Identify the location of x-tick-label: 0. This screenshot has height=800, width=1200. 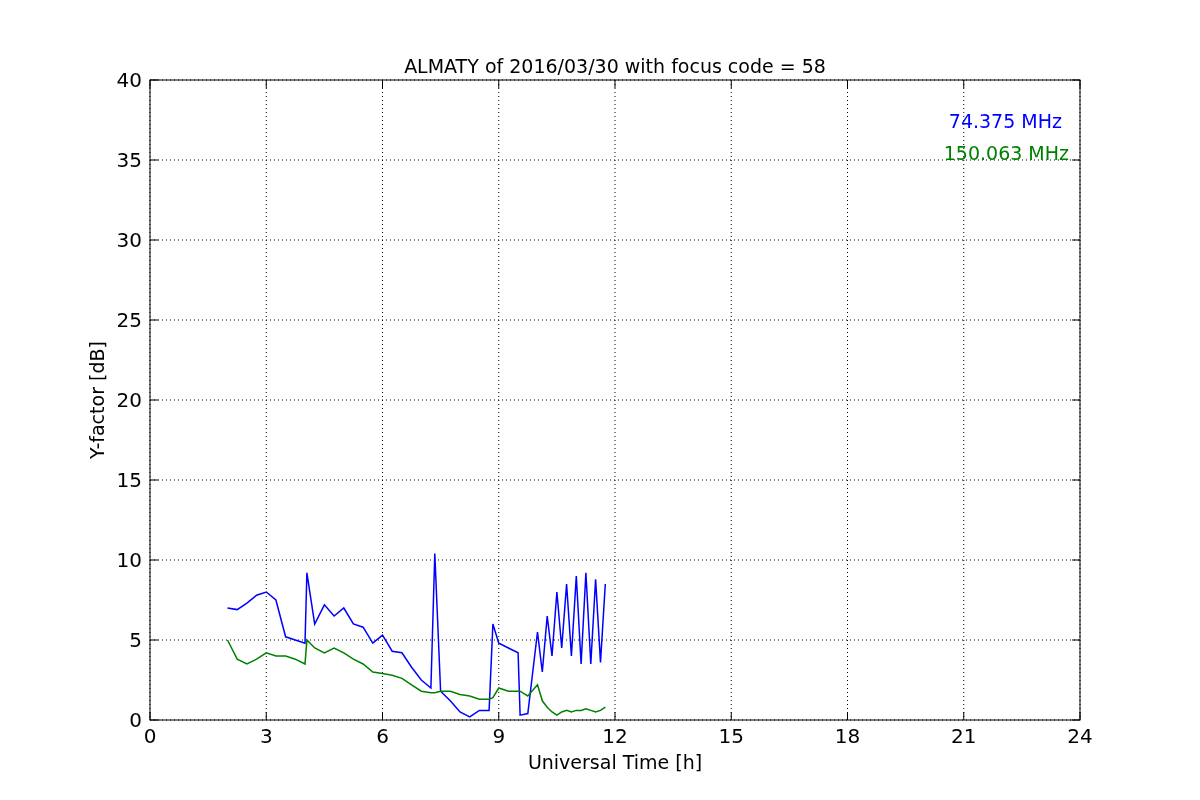
(150, 736).